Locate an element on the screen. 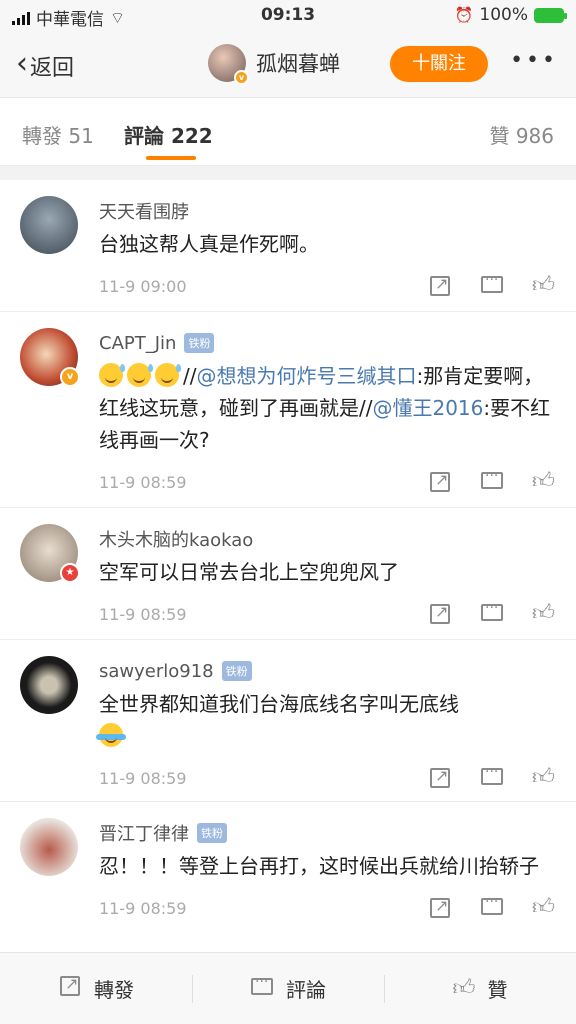  tab-likes: 贊 986 is located at coordinates (521, 134).